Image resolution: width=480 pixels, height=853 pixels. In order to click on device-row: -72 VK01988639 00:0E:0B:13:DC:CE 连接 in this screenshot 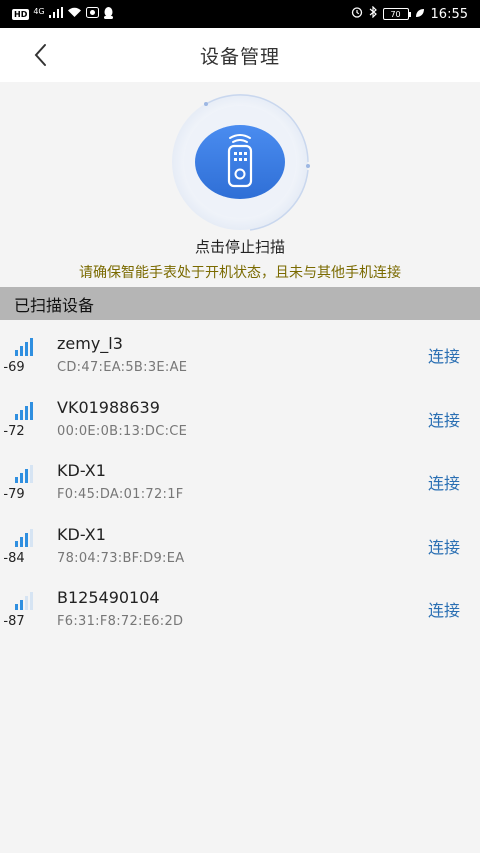, I will do `click(240, 416)`.